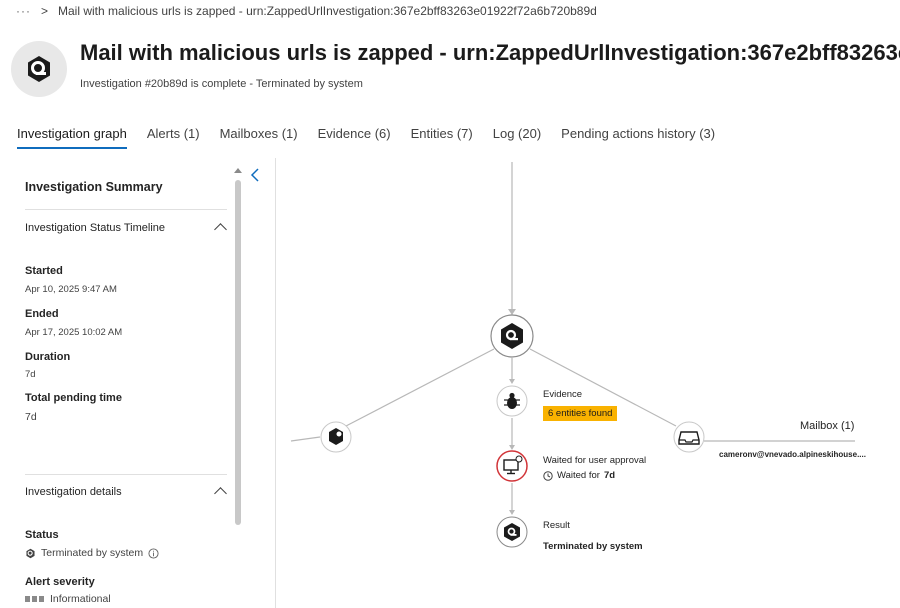  I want to click on result-node, so click(512, 532).